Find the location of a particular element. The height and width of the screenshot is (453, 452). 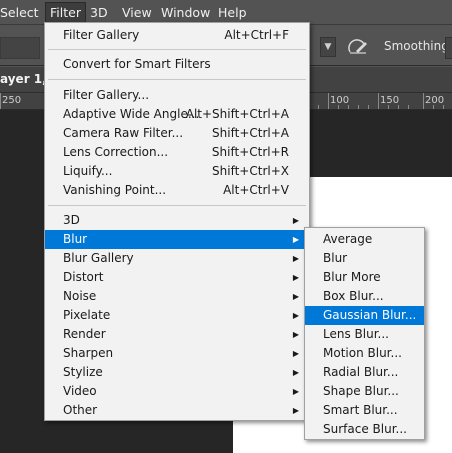

menu-item-lens-correction: Lens Correction... Shift+Ctrl+R is located at coordinates (177, 152).